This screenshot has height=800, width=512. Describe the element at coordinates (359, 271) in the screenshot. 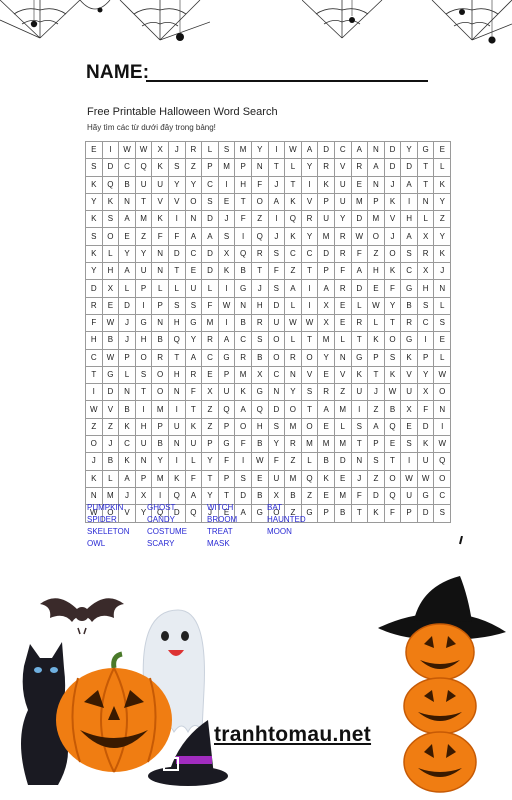

I see `grid-cell: A` at that location.